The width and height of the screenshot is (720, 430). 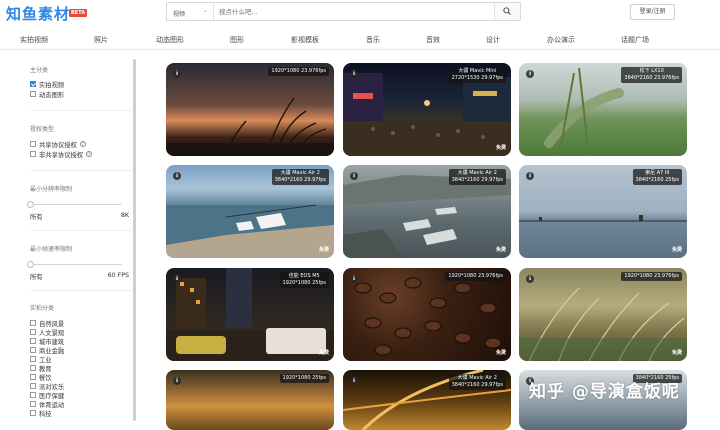 What do you see at coordinates (305, 40) in the screenshot?
I see `nav-item-video-templates: 影视模板` at bounding box center [305, 40].